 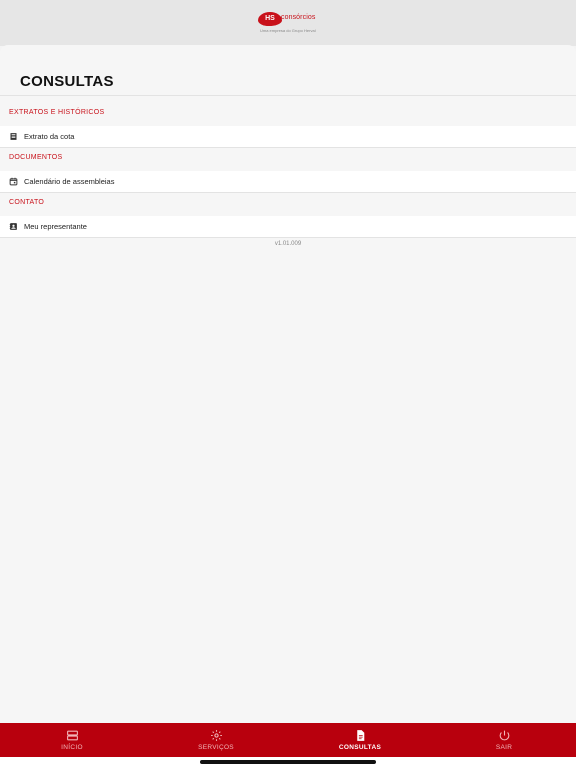 I want to click on brand-tagline: Uma empresa do Grupo Herval, so click(x=288, y=30).